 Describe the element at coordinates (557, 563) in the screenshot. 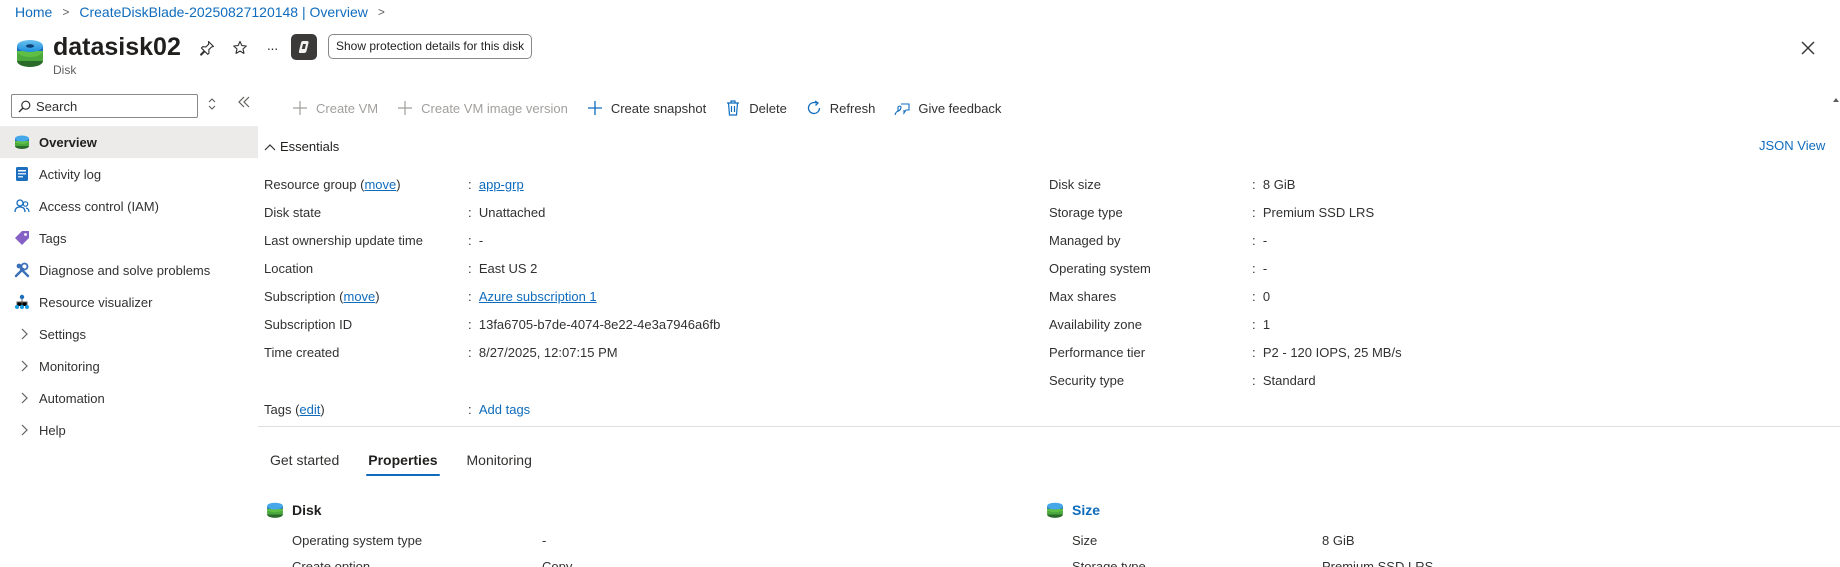

I see `create-option-value: Copy` at that location.